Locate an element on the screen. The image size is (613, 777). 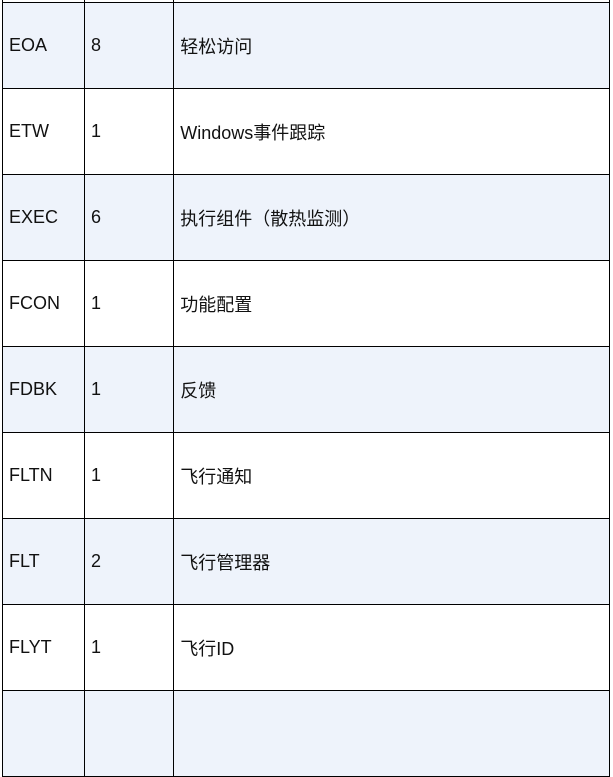
code-cell: FLTN is located at coordinates (43, 475).